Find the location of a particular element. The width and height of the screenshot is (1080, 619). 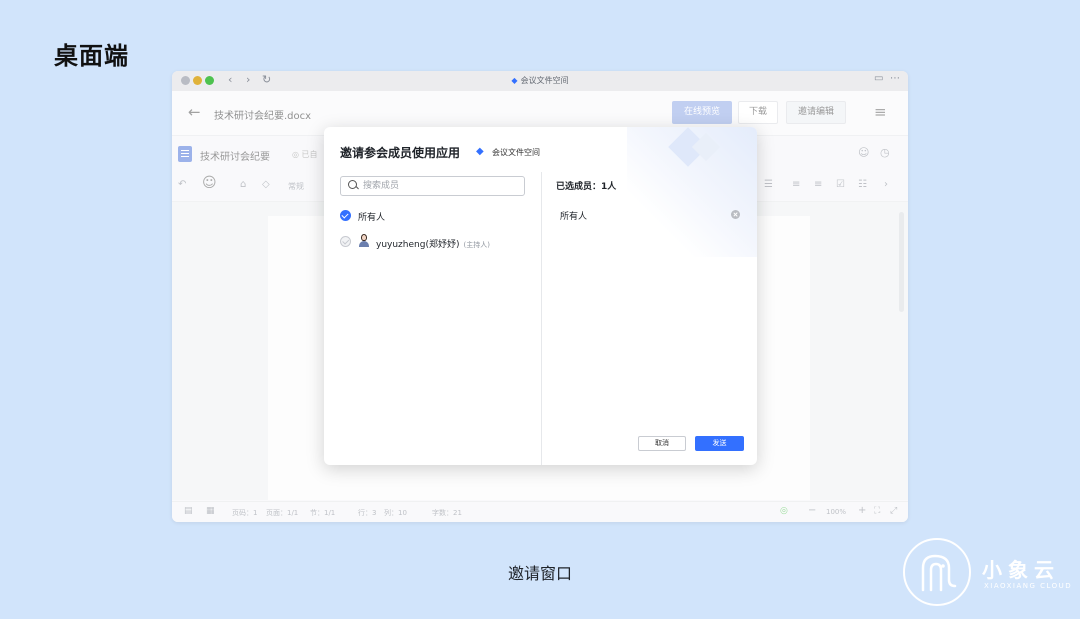

more-icon: ⋯ is located at coordinates (895, 78).